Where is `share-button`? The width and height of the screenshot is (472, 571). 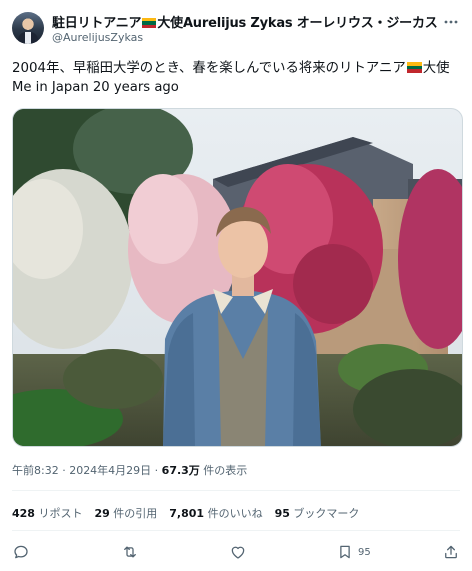
share-button is located at coordinates (451, 552).